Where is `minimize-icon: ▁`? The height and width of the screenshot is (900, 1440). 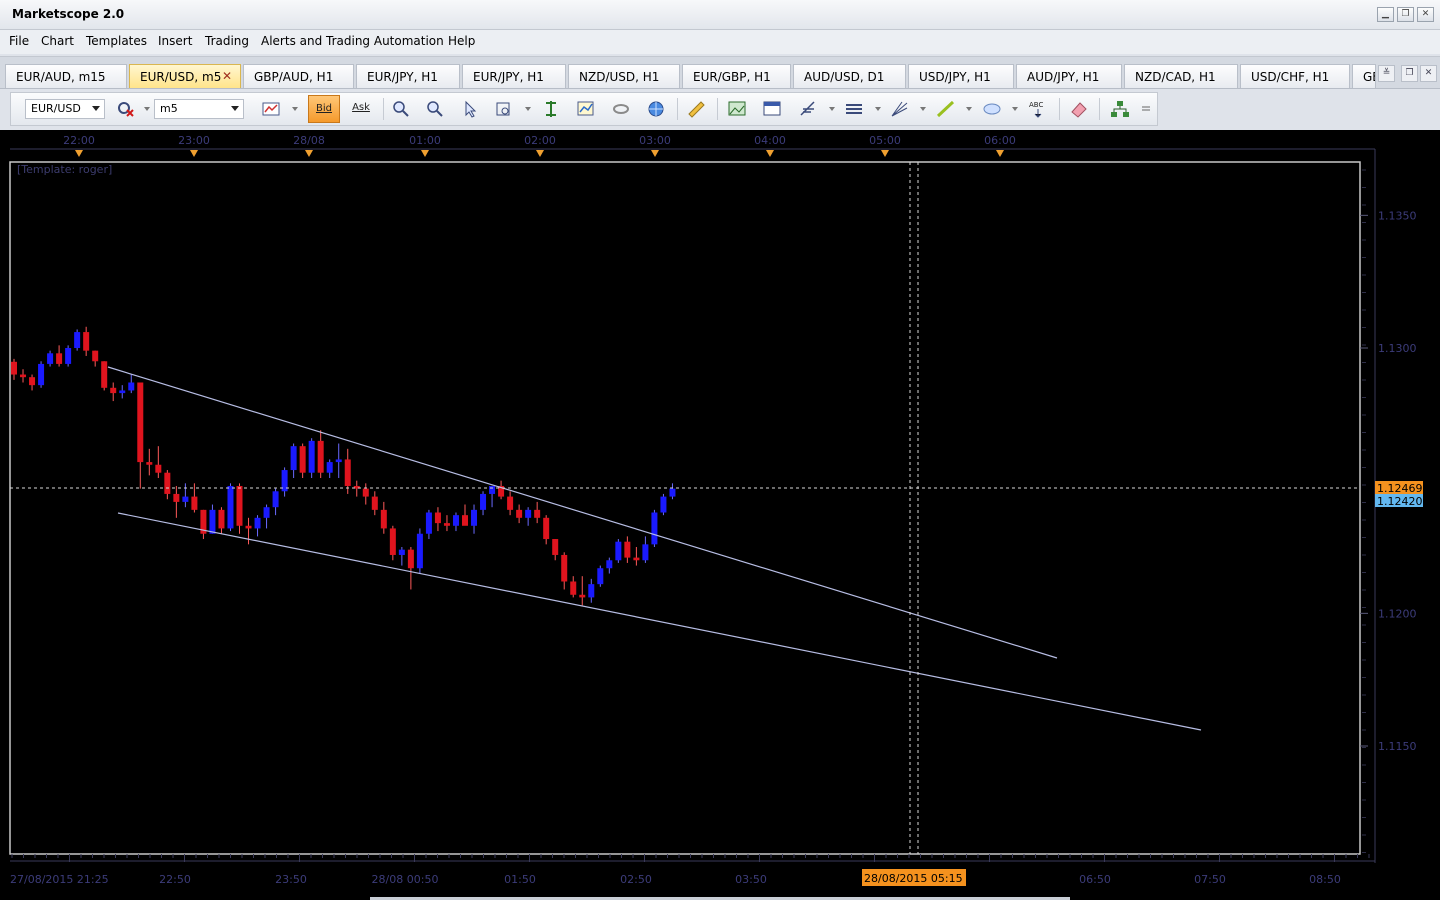
minimize-icon: ▁ is located at coordinates (1385, 14).